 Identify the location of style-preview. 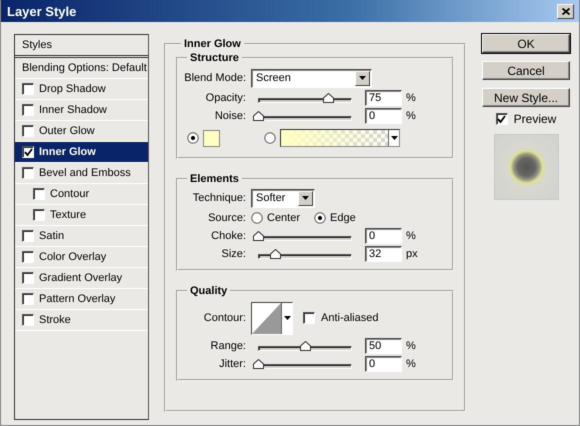
(526, 167).